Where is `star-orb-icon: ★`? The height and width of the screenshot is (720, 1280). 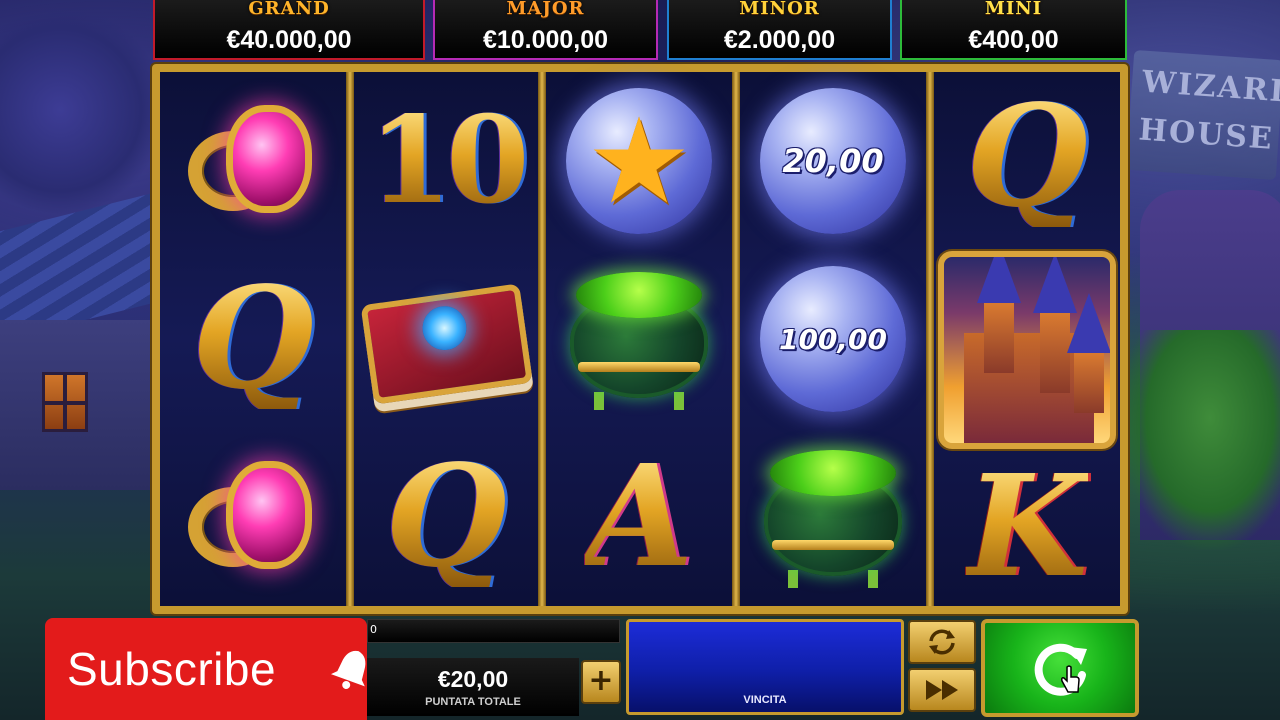 star-orb-icon: ★ is located at coordinates (639, 161).